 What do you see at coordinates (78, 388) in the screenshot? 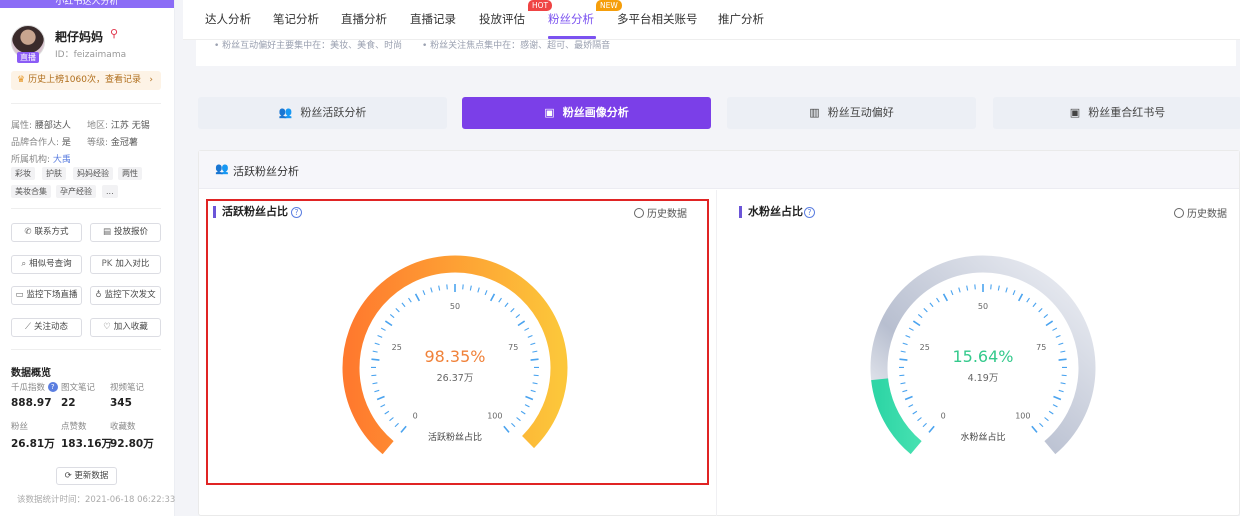
I see `overview-label: 图文笔记` at bounding box center [78, 388].